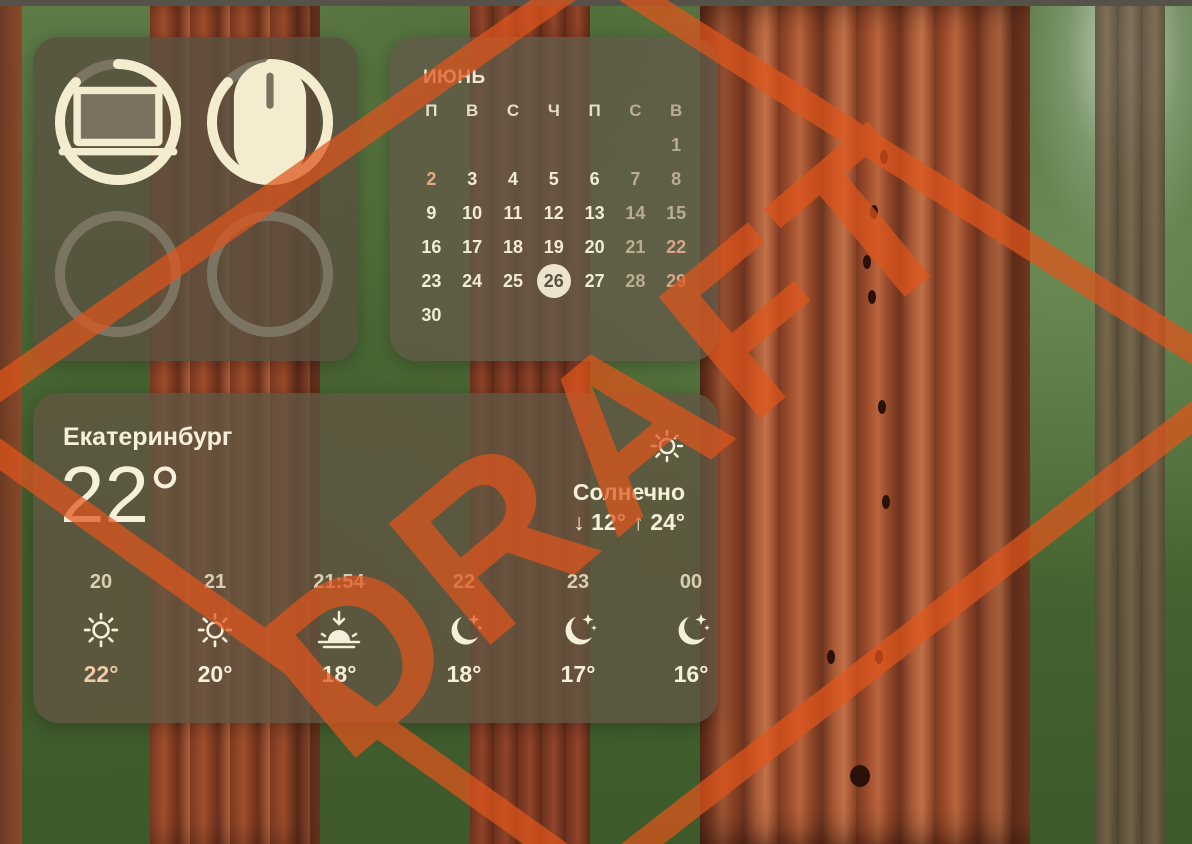  What do you see at coordinates (431, 314) in the screenshot?
I see `calendar-day: 30` at bounding box center [431, 314].